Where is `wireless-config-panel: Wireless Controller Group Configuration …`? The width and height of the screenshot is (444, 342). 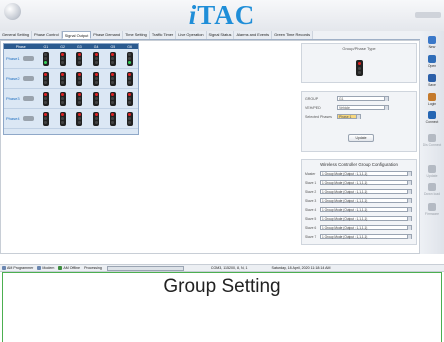
wireless-config-panel: Wireless Controller Group Configuration … is located at coordinates (359, 202).